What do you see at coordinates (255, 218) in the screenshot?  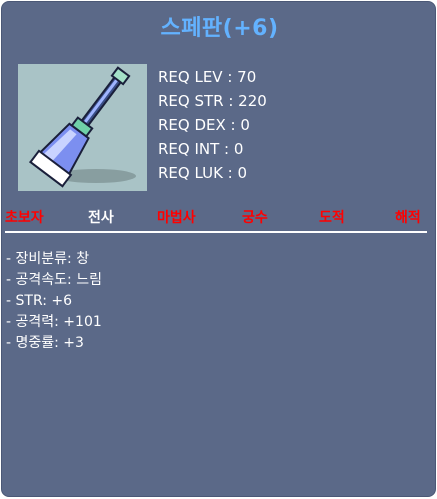 I see `job-archer: 궁수` at bounding box center [255, 218].